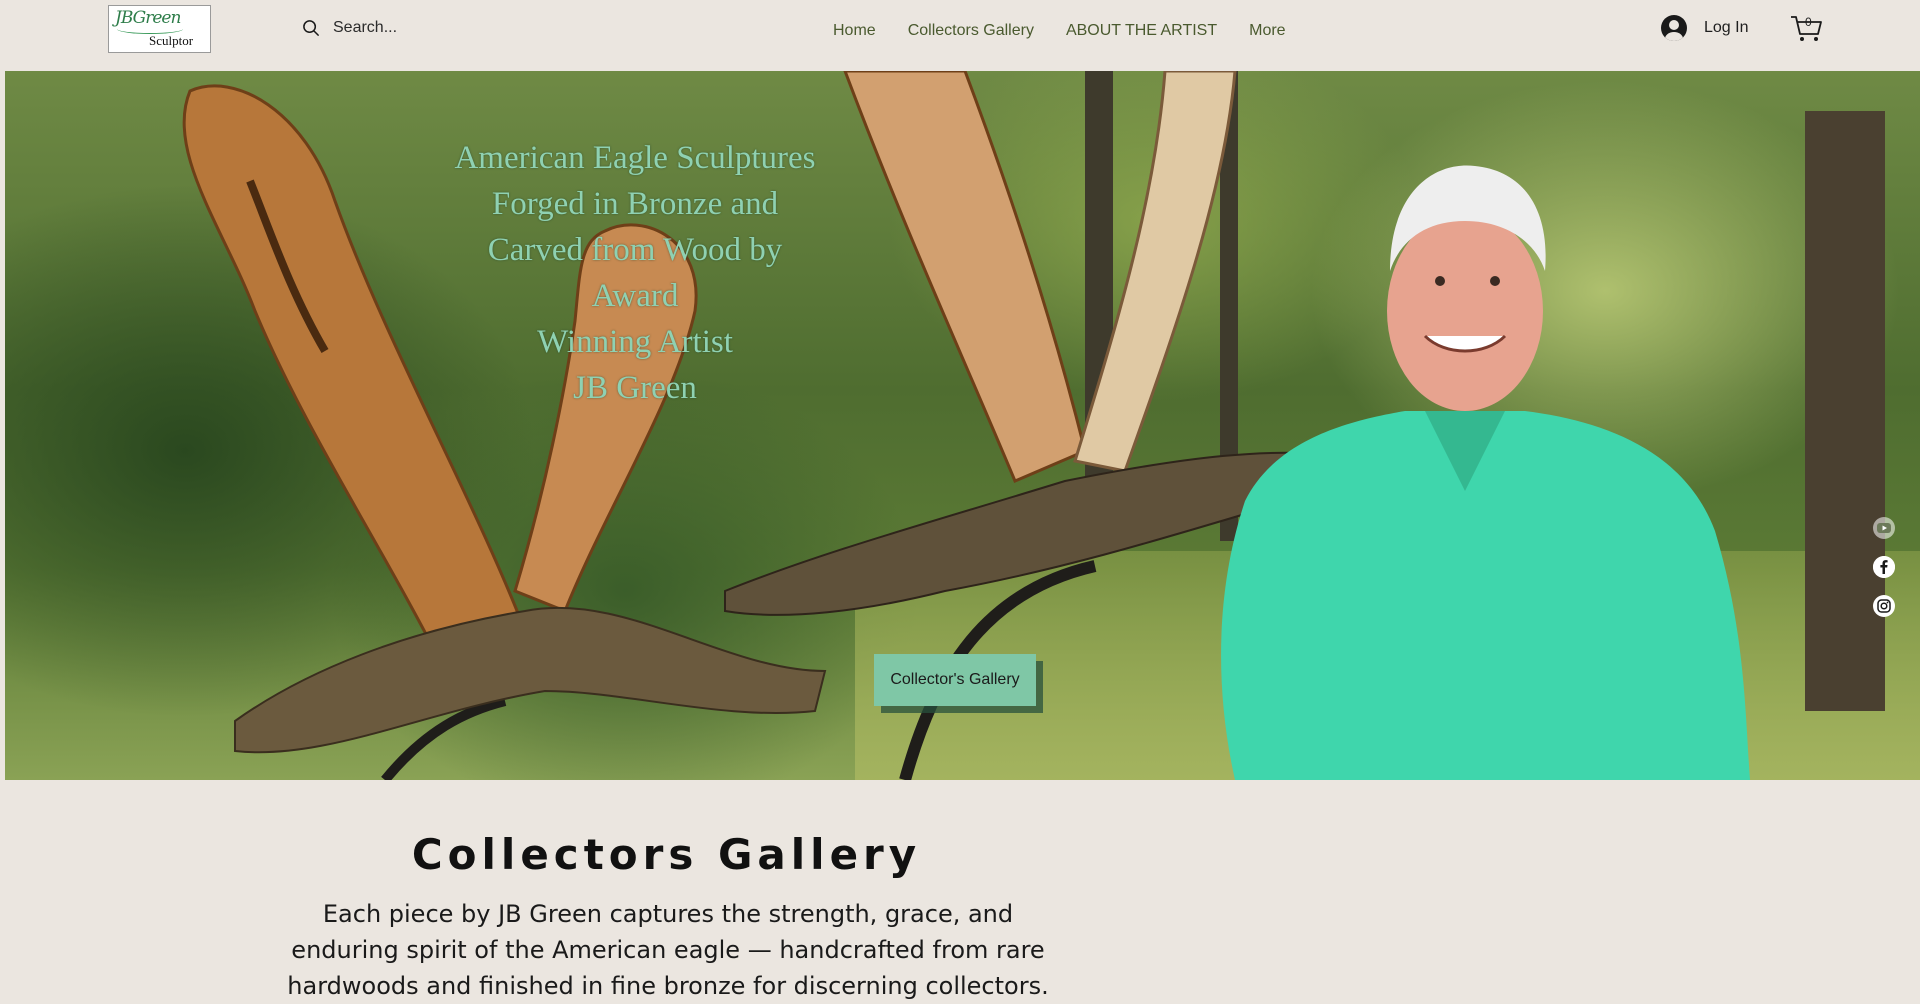 This screenshot has width=1920, height=1004. What do you see at coordinates (854, 31) in the screenshot?
I see `nav-item-home: Home` at bounding box center [854, 31].